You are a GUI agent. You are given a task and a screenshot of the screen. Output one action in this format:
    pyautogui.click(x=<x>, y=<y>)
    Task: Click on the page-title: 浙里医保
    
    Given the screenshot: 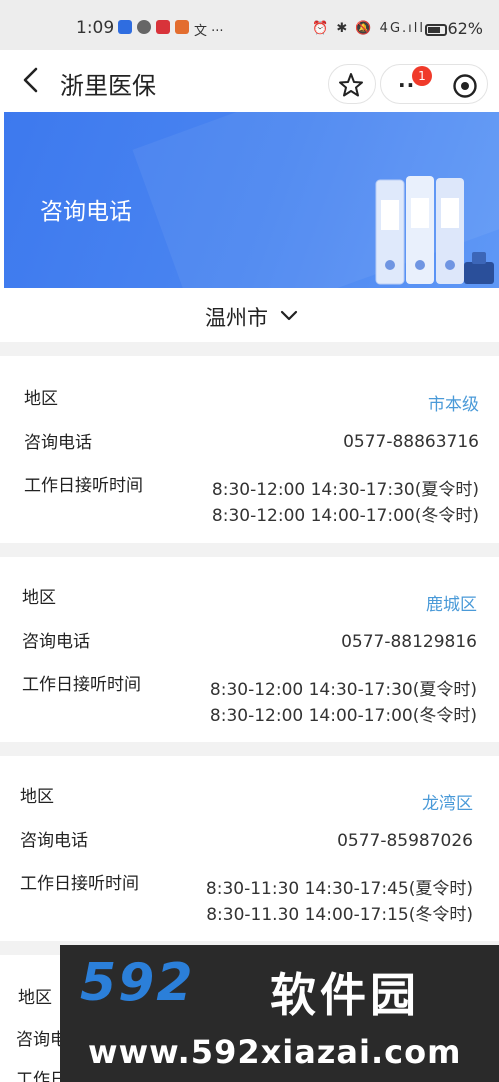 What is the action you would take?
    pyautogui.click(x=108, y=86)
    